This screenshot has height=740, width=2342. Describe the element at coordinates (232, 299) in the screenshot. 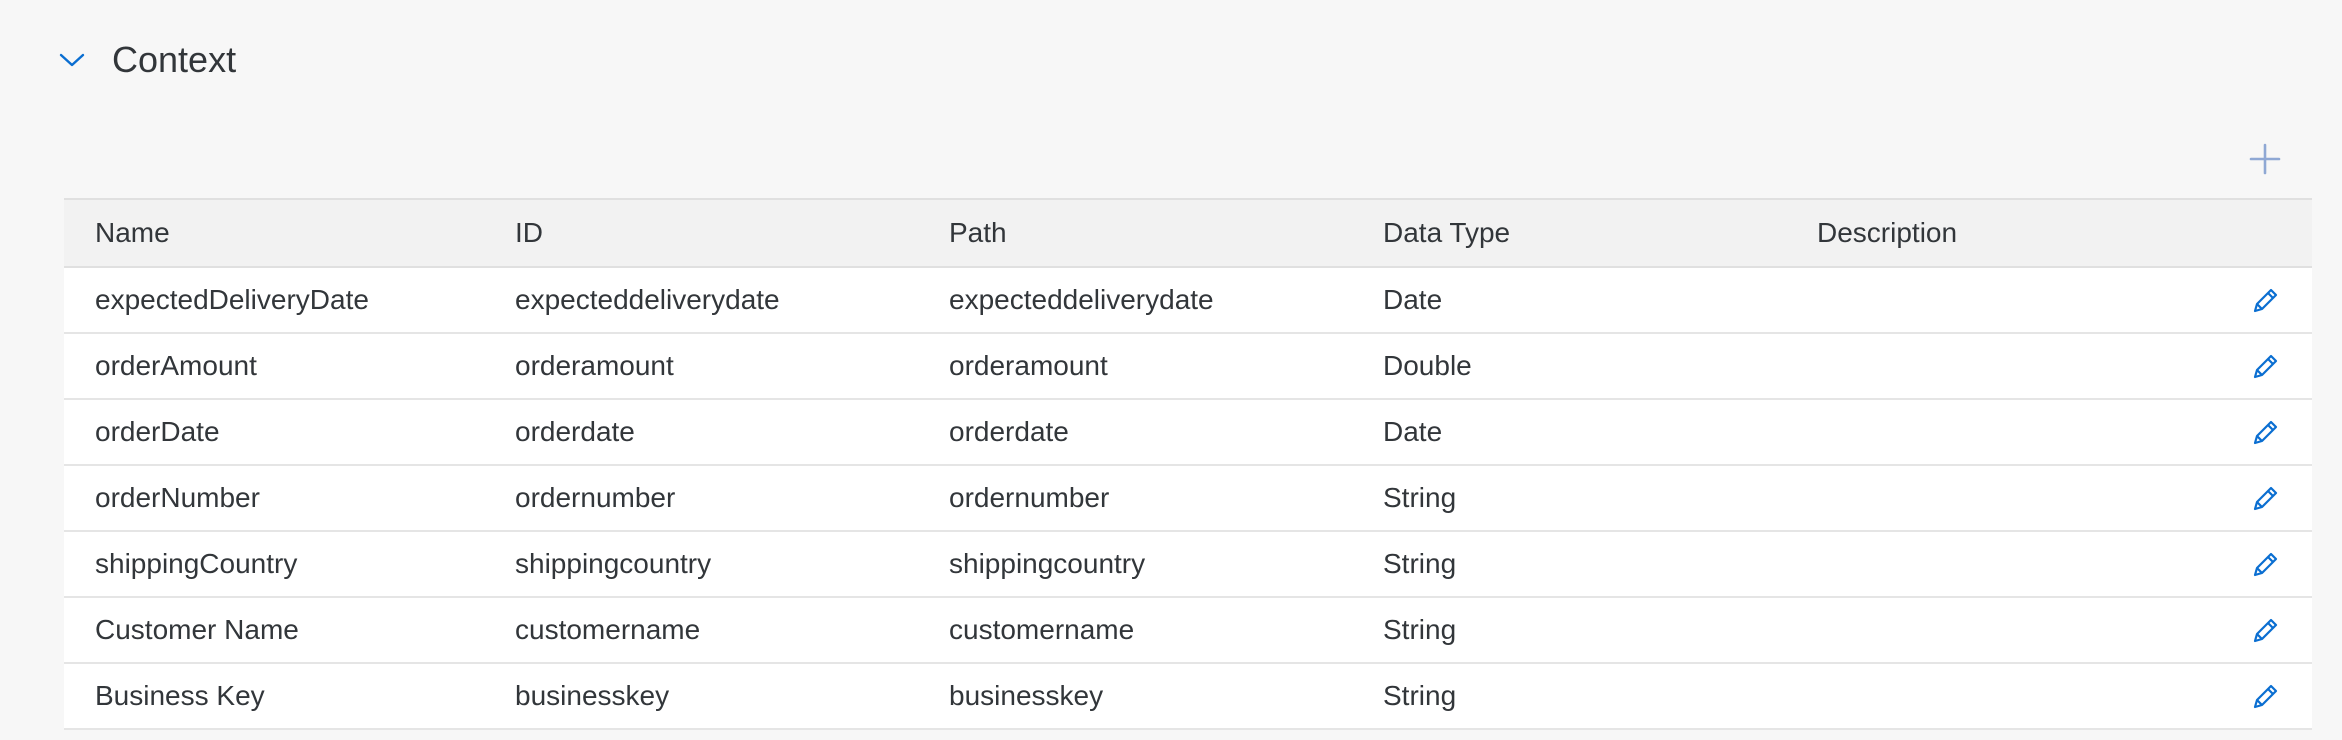

I see `cell-name: expectedDeliveryDate` at that location.